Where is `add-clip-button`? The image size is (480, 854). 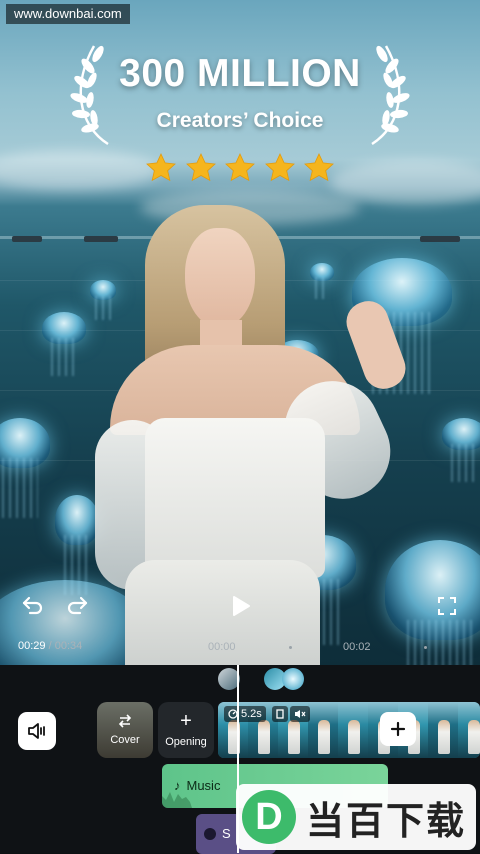 add-clip-button is located at coordinates (398, 729).